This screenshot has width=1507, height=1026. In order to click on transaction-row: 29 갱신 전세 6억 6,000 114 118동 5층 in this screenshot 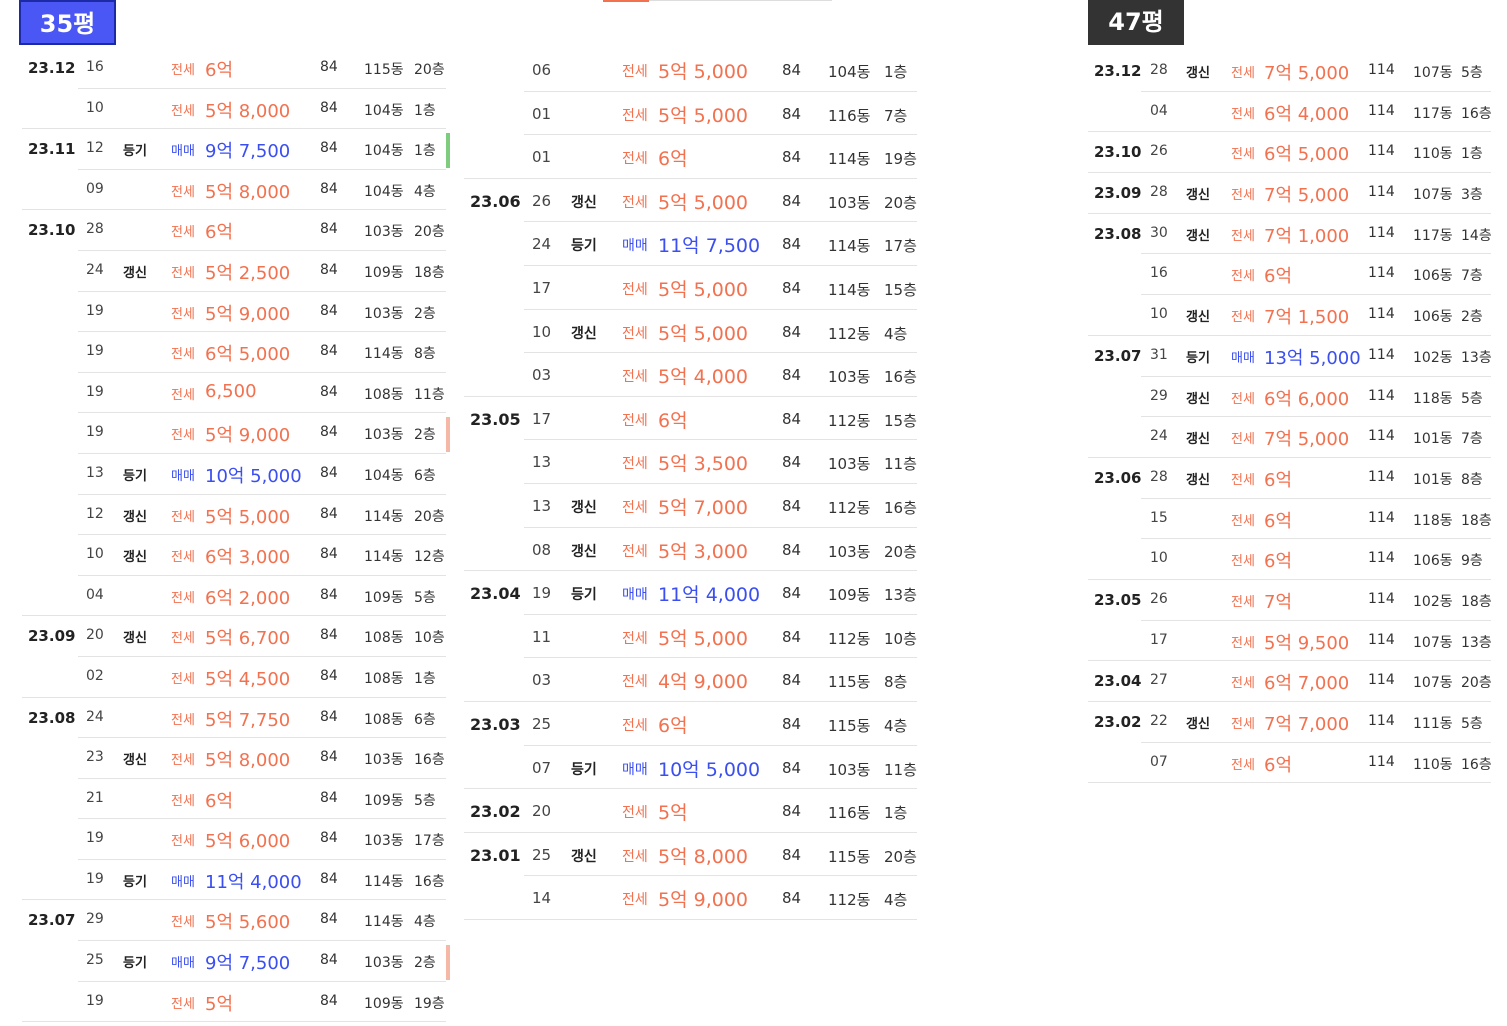, I will do `click(1289, 397)`.